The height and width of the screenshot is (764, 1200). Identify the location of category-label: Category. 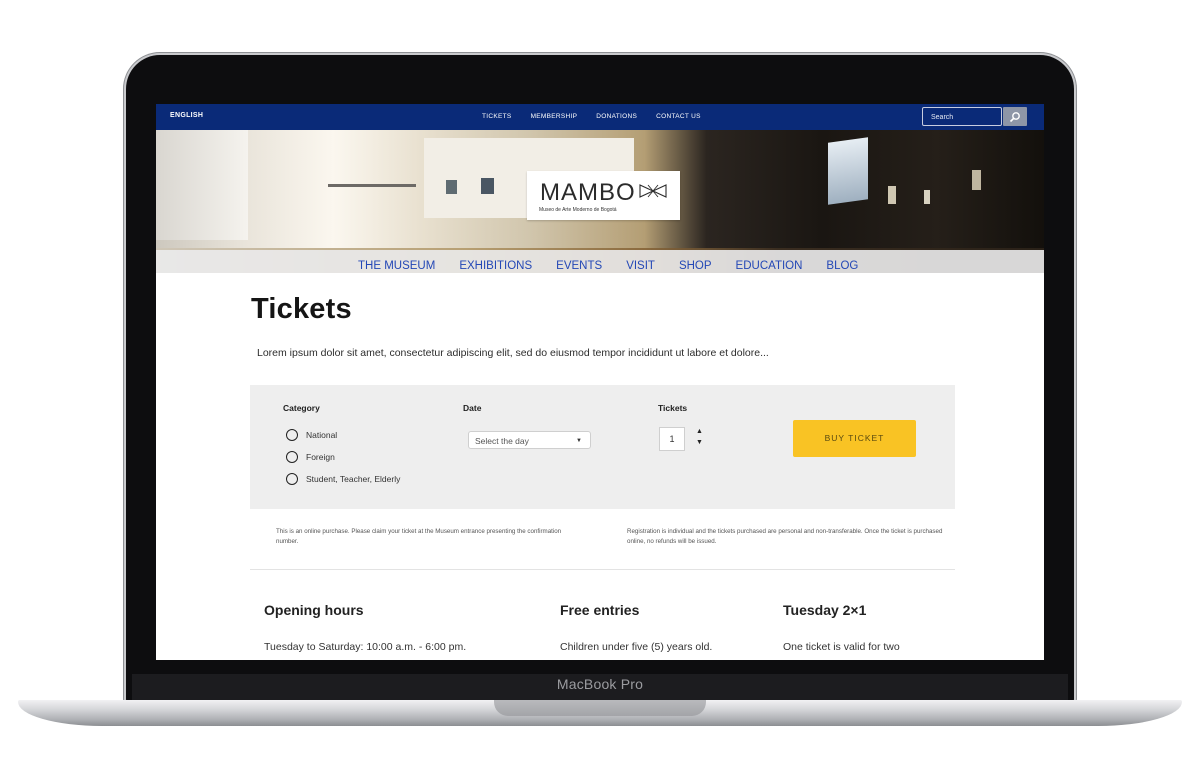
(301, 408).